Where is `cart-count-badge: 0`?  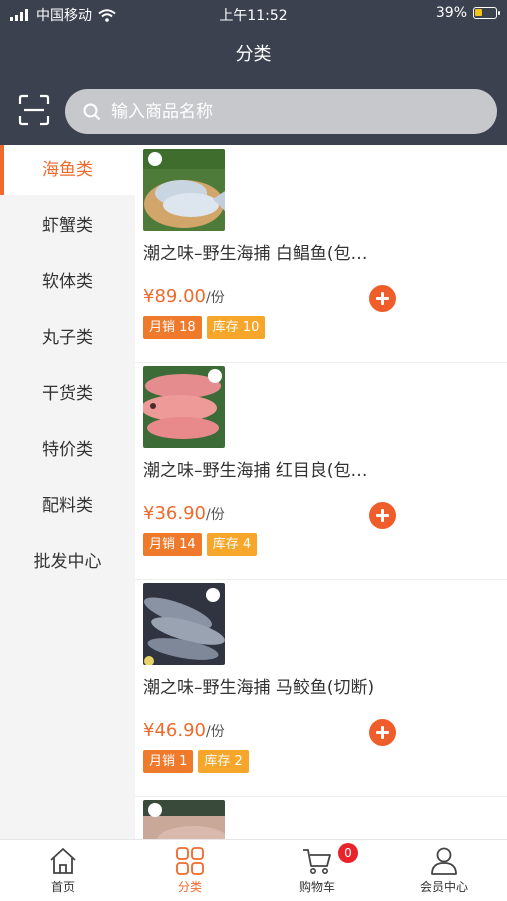 cart-count-badge: 0 is located at coordinates (348, 853).